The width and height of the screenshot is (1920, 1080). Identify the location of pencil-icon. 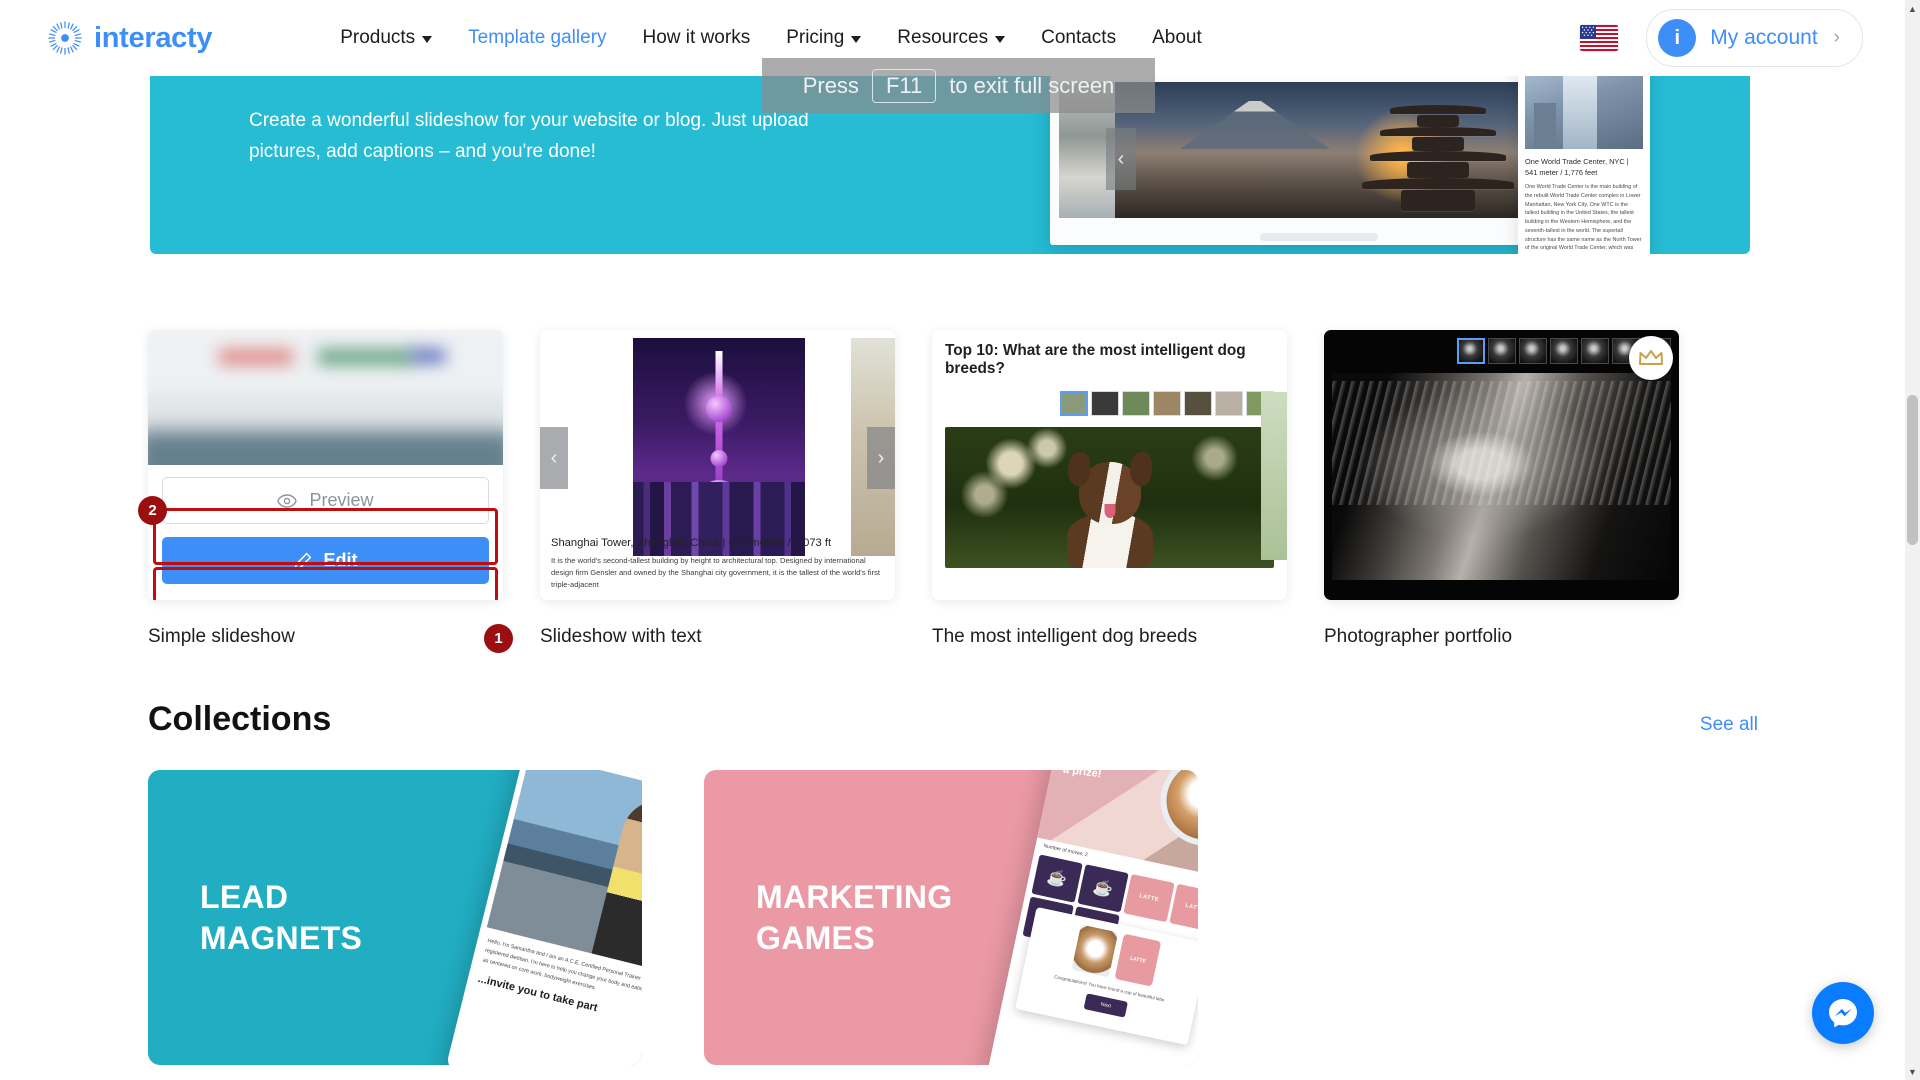
(302, 561).